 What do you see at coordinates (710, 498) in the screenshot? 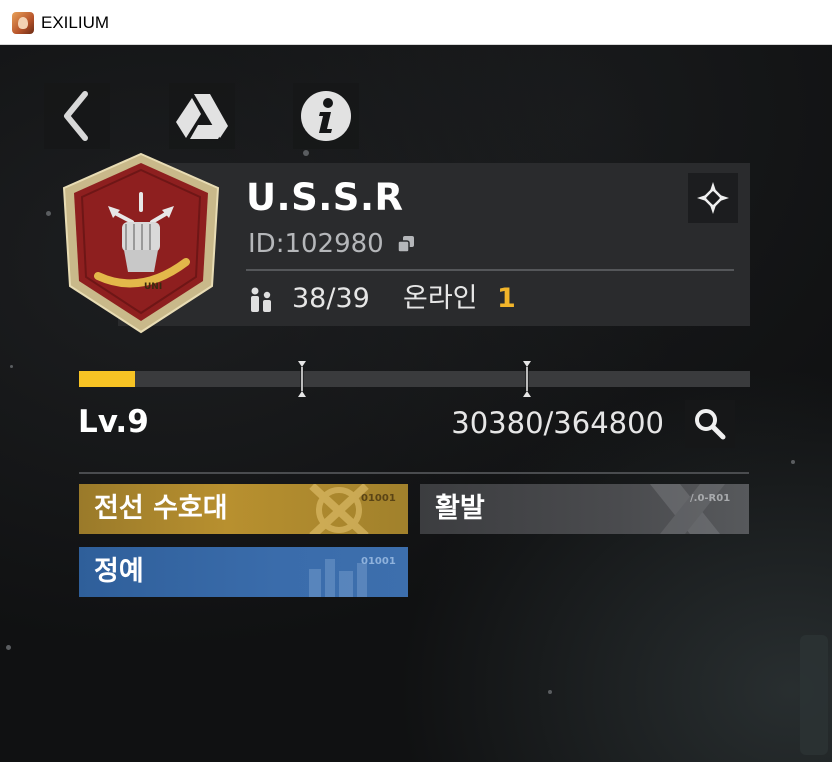
I see `tag-code: /.0-R01` at bounding box center [710, 498].